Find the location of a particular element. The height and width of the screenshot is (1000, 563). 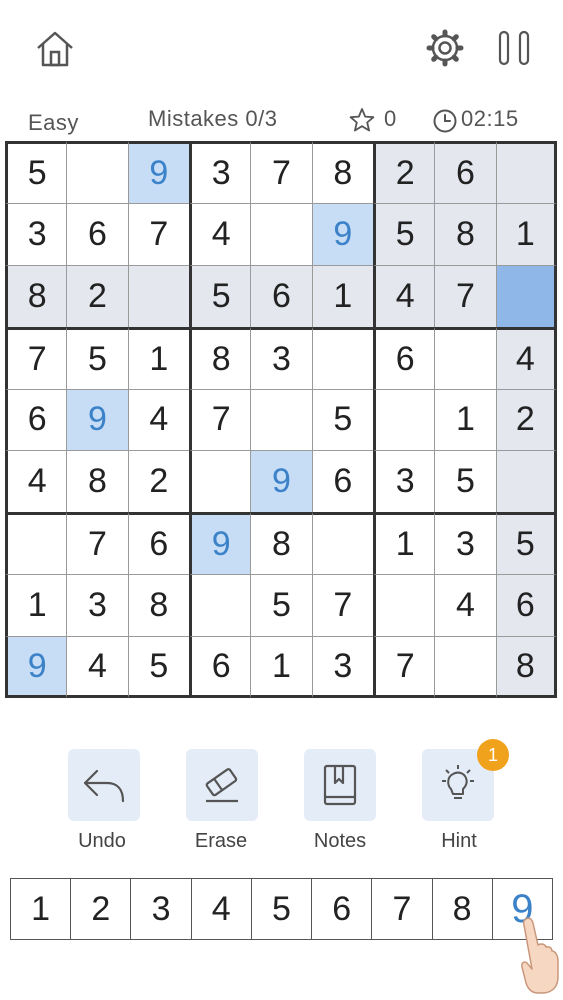

sudoku-cell-r4c9: 4 is located at coordinates (526, 357).